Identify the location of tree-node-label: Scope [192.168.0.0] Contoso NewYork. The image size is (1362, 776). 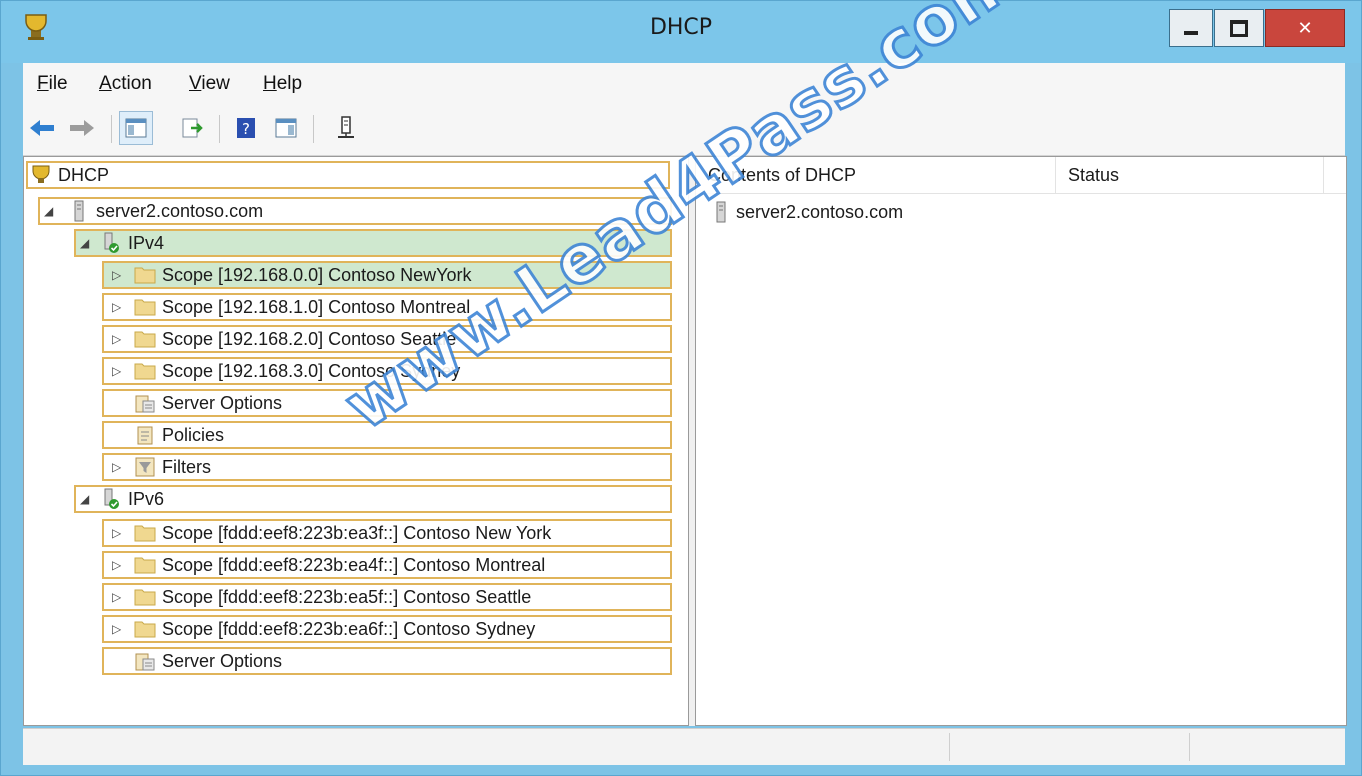
(317, 274).